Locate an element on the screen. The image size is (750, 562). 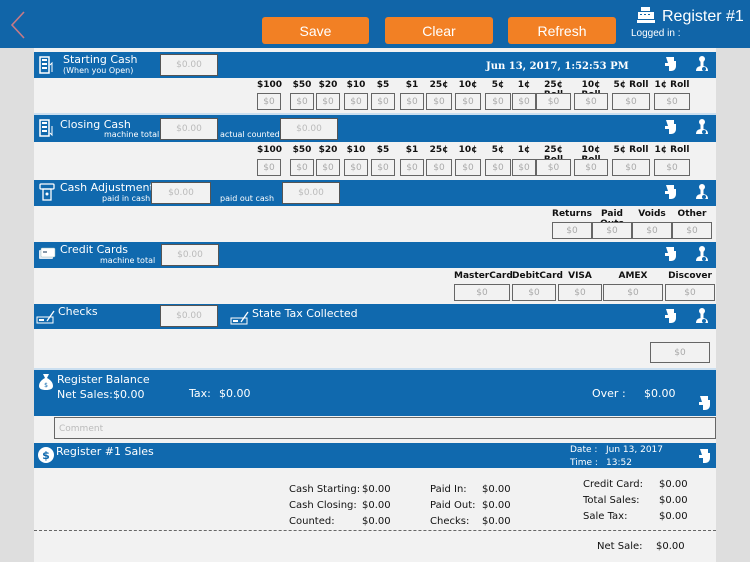
starting-denomination-label: 10¢ is located at coordinates (468, 85).